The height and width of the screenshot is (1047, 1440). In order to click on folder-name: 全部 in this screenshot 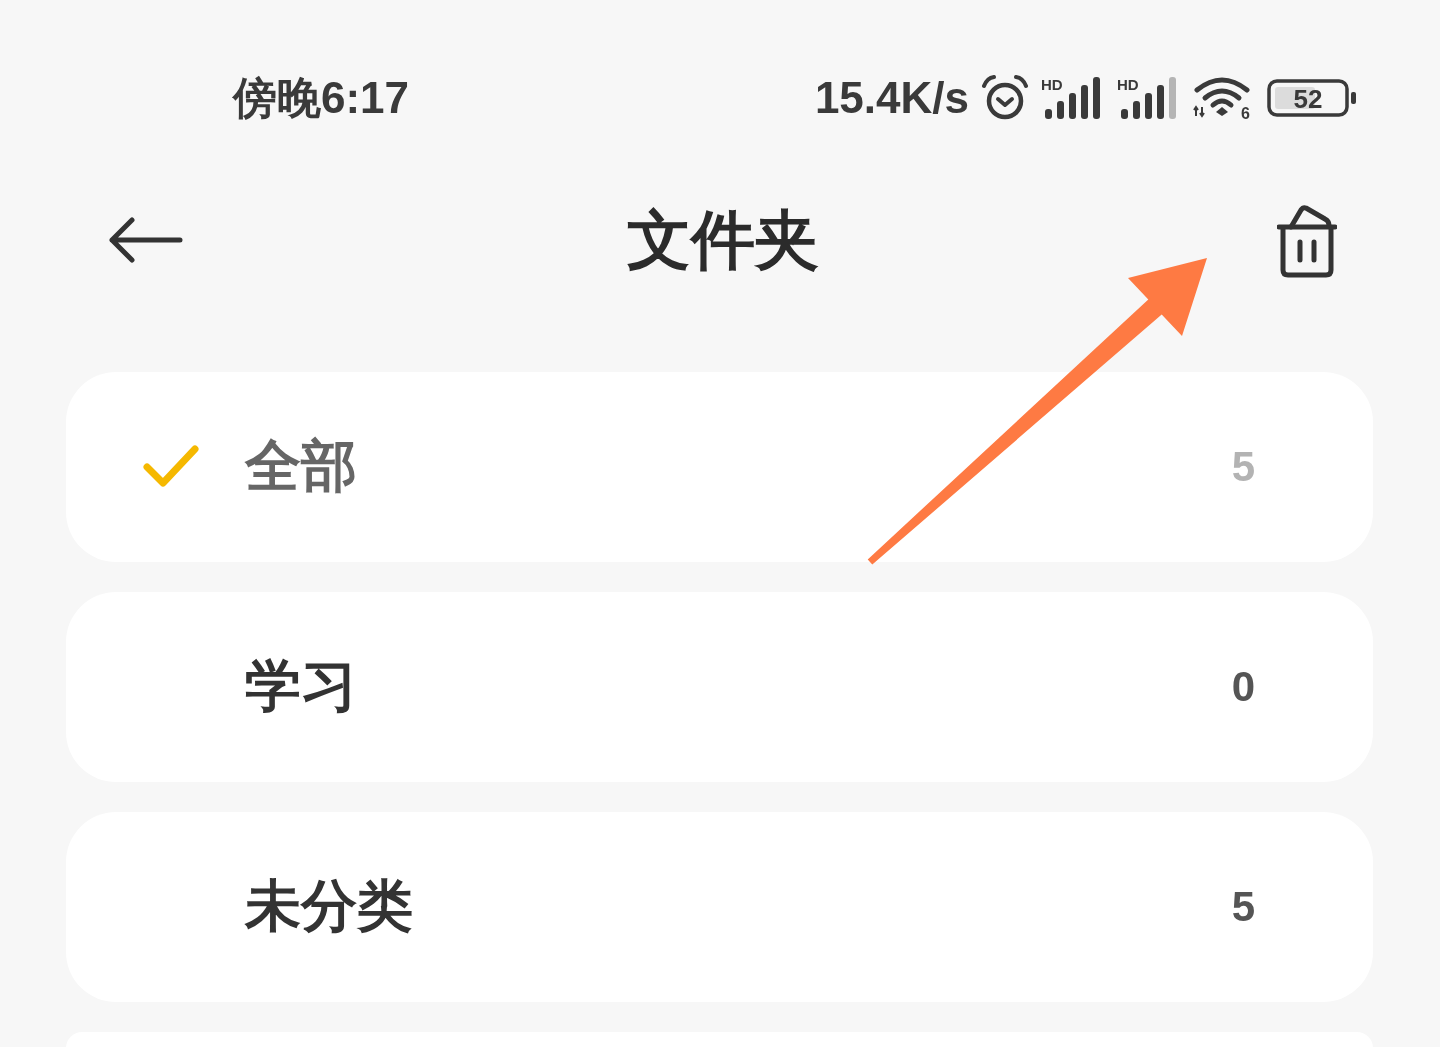, I will do `click(301, 466)`.